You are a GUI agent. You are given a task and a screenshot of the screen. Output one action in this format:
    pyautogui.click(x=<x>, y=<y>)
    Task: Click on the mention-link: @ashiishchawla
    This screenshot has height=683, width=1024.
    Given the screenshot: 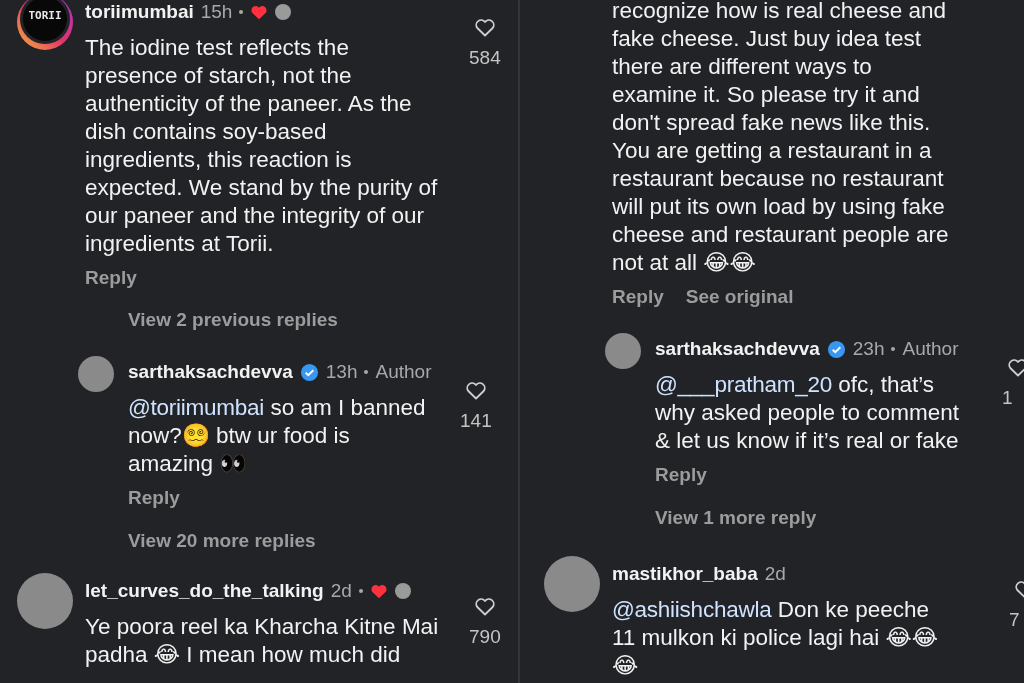 What is the action you would take?
    pyautogui.click(x=692, y=609)
    